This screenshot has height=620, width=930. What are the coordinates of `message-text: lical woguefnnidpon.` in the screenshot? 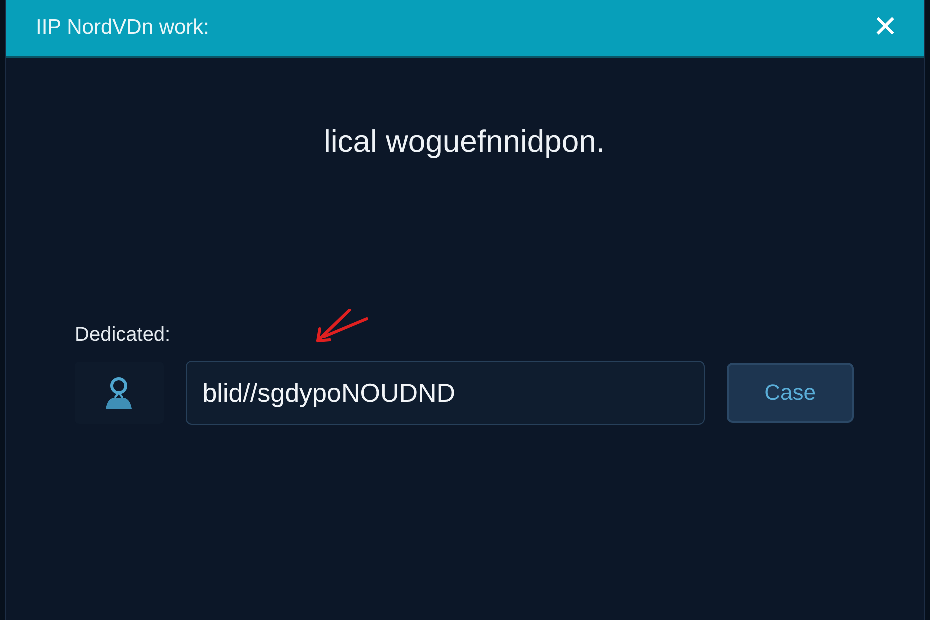 It's located at (464, 142).